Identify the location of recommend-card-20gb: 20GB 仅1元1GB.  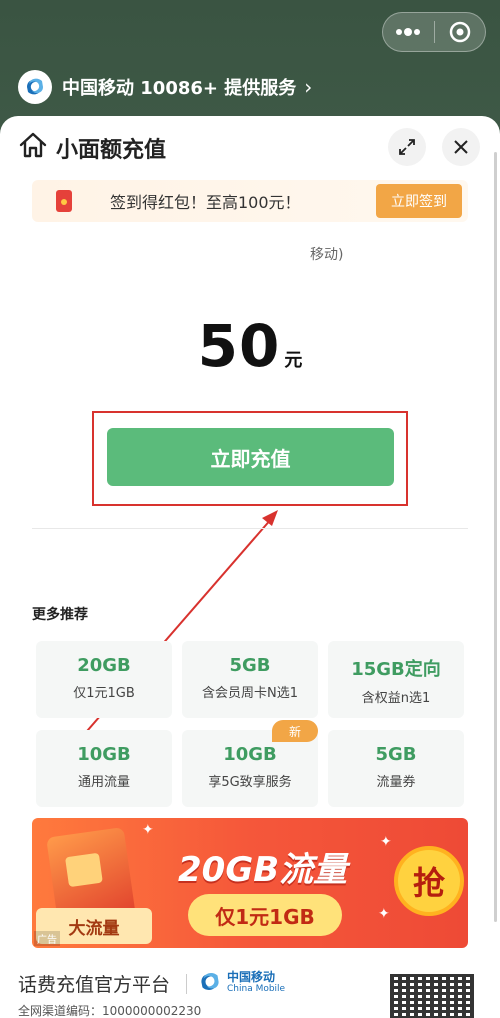
(104, 679).